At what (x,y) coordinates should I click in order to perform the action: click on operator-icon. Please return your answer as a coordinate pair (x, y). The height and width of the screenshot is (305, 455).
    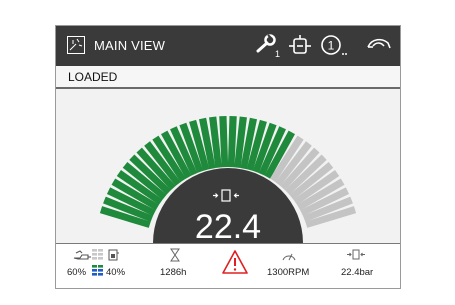
    Looking at the image, I should click on (379, 45).